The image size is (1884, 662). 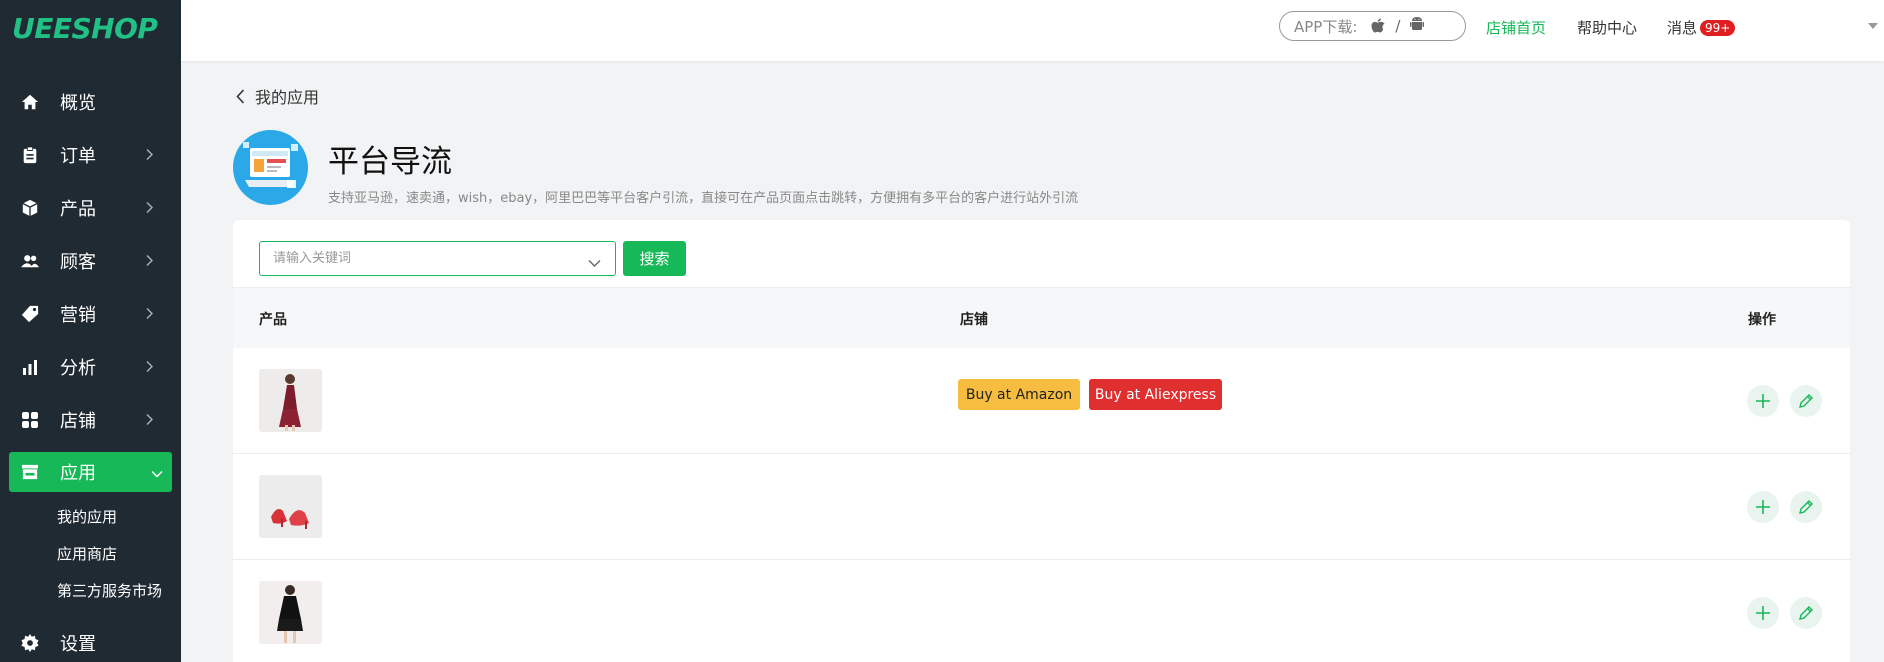 What do you see at coordinates (30, 208) in the screenshot?
I see `box-icon` at bounding box center [30, 208].